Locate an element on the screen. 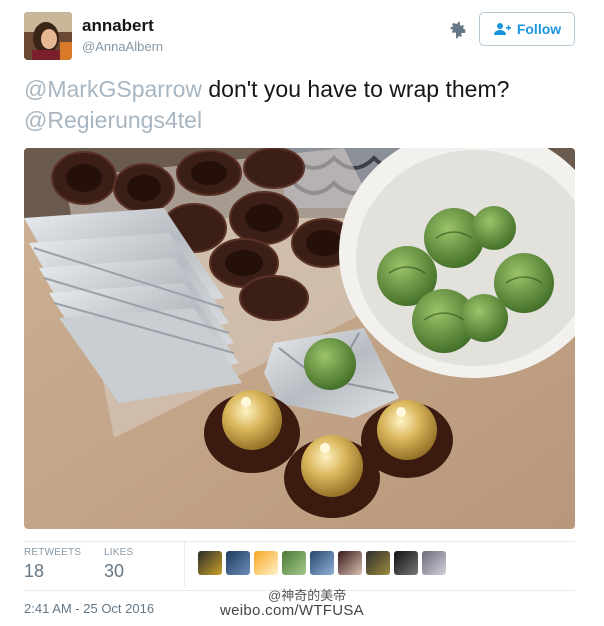 This screenshot has height=626, width=604. mention-link: @MarkGSparrow is located at coordinates (113, 89).